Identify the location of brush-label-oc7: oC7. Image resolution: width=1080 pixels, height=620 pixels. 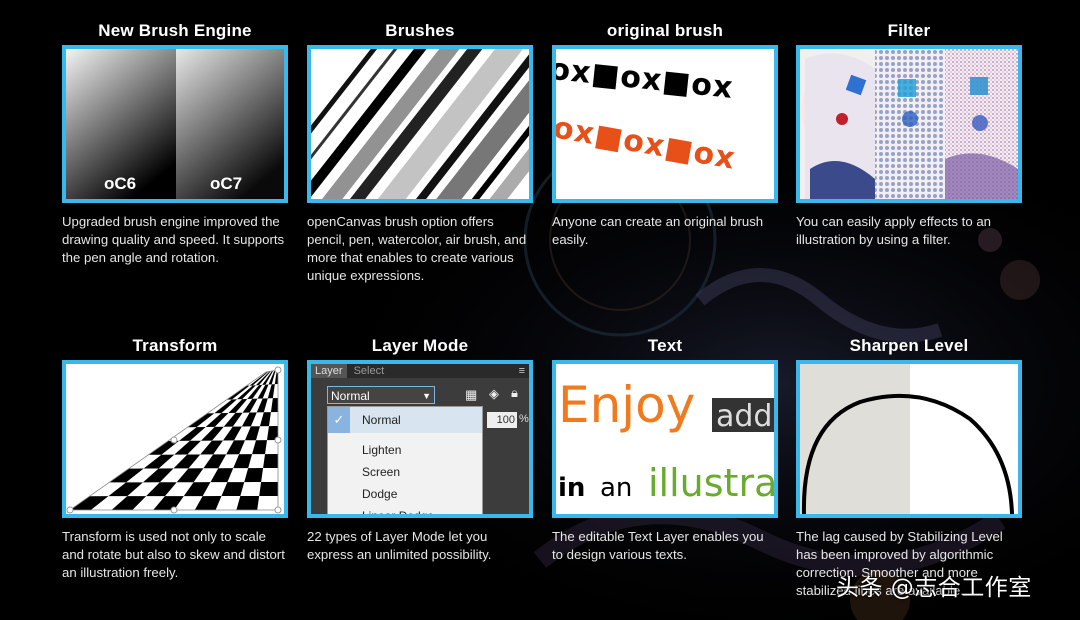
(226, 183).